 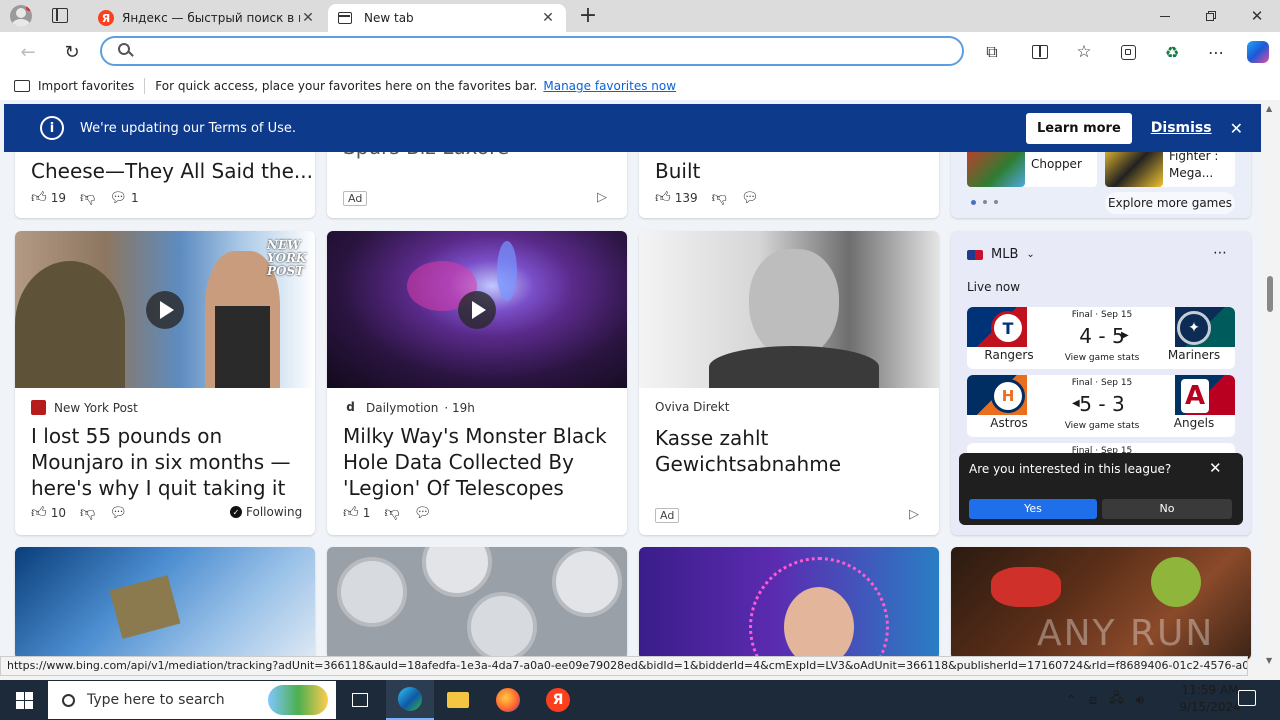 What do you see at coordinates (345, 18) in the screenshot?
I see `newtab-icon` at bounding box center [345, 18].